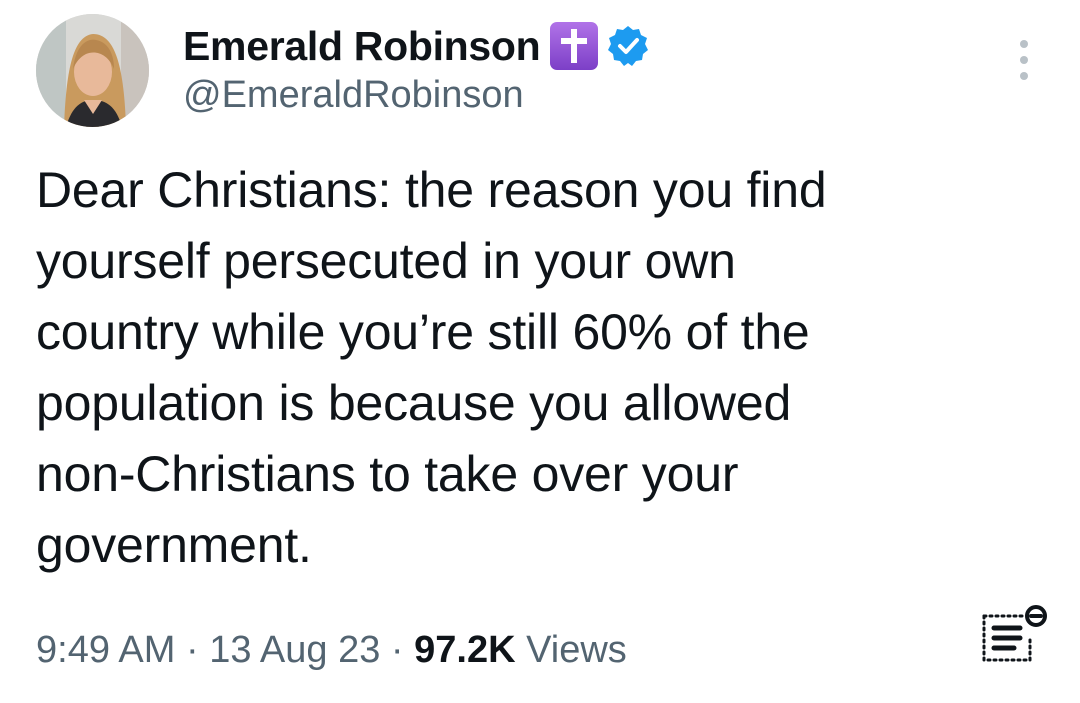 Image resolution: width=1080 pixels, height=703 pixels. Describe the element at coordinates (414, 403) in the screenshot. I see `tweet-text-line: population is because you allowed` at that location.